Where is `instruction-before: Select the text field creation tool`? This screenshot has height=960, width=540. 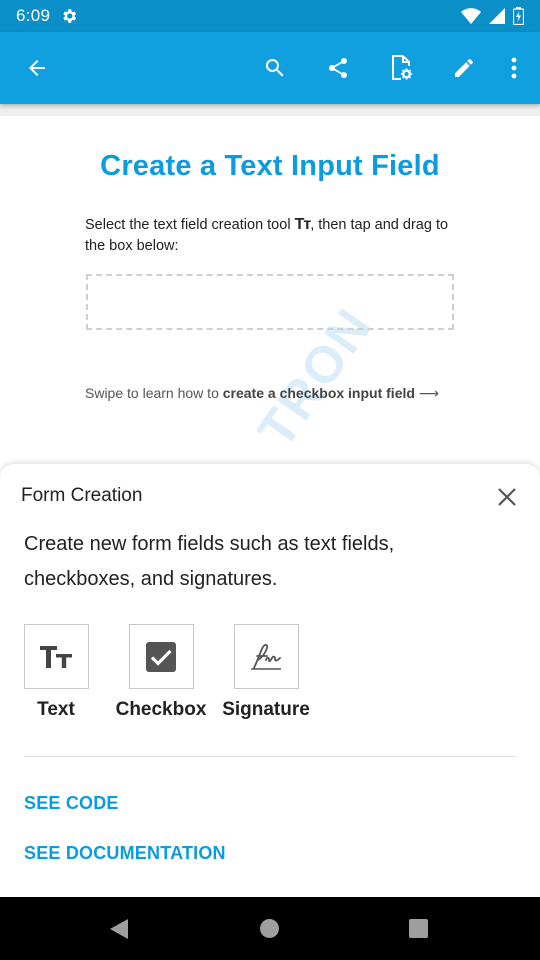
instruction-before: Select the text field creation tool is located at coordinates (188, 225).